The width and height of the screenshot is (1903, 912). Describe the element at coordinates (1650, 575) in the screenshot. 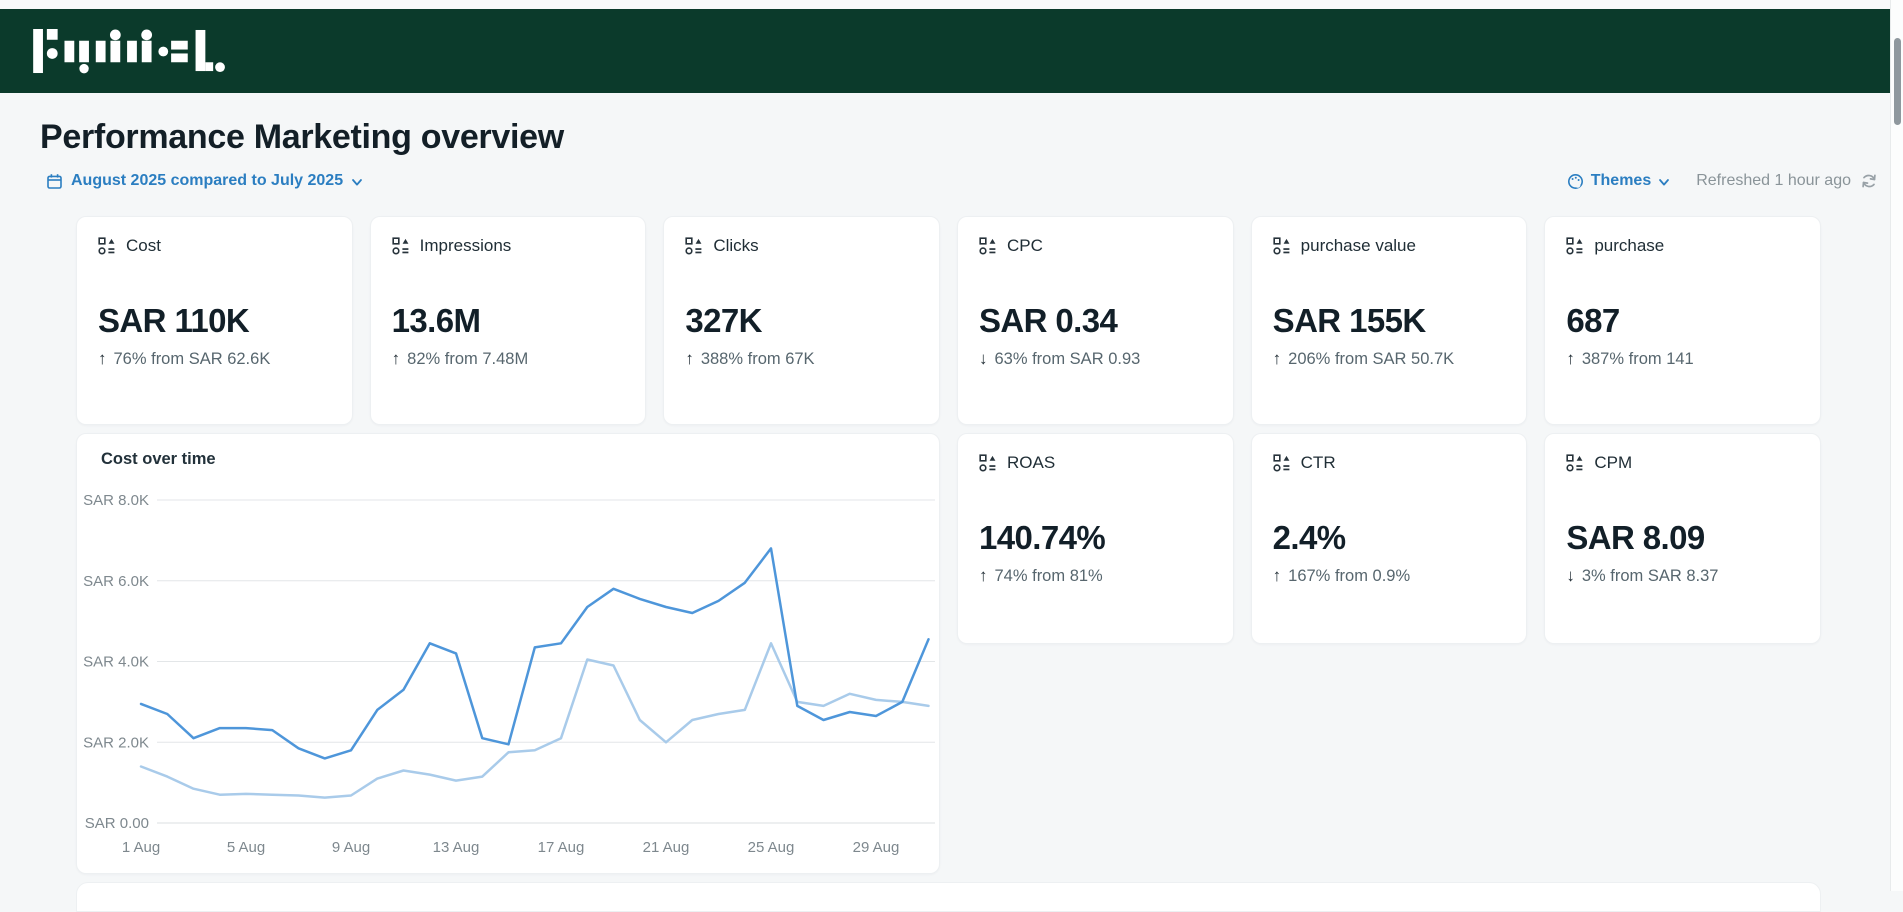

I see `kpi-delta-text: 3% from SAR 8.37` at that location.